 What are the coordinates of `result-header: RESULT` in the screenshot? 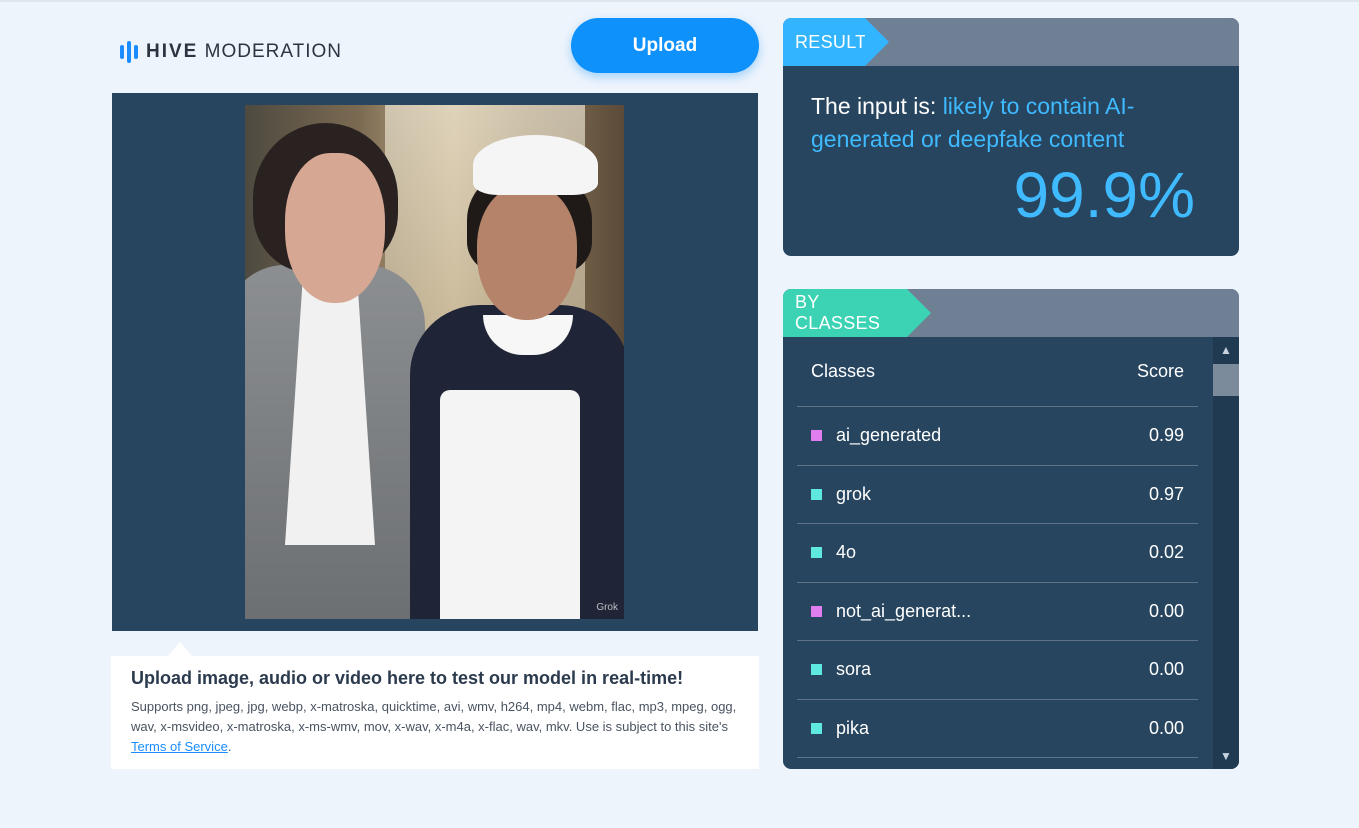 It's located at (1011, 42).